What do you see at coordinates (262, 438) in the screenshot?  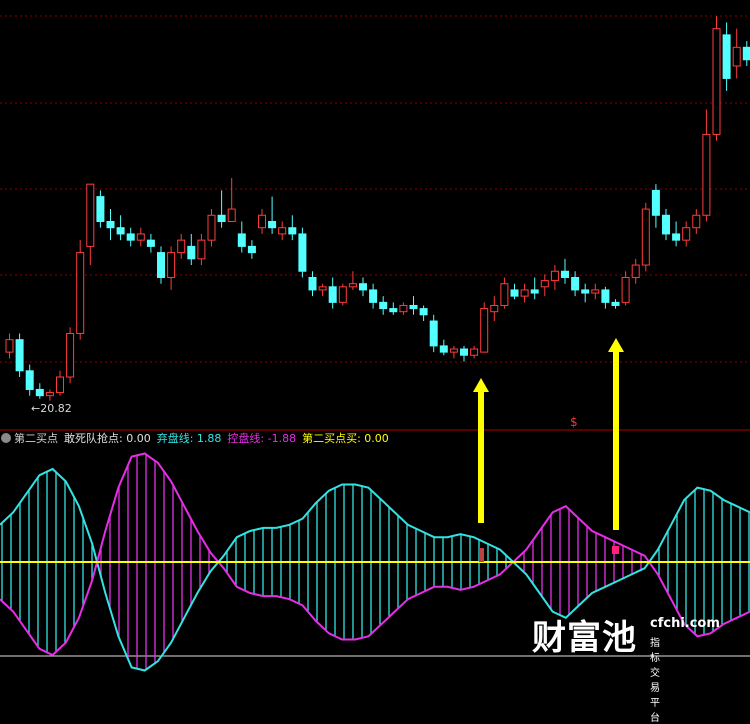 I see `legend-kpx: 控盘线: -1.88` at bounding box center [262, 438].